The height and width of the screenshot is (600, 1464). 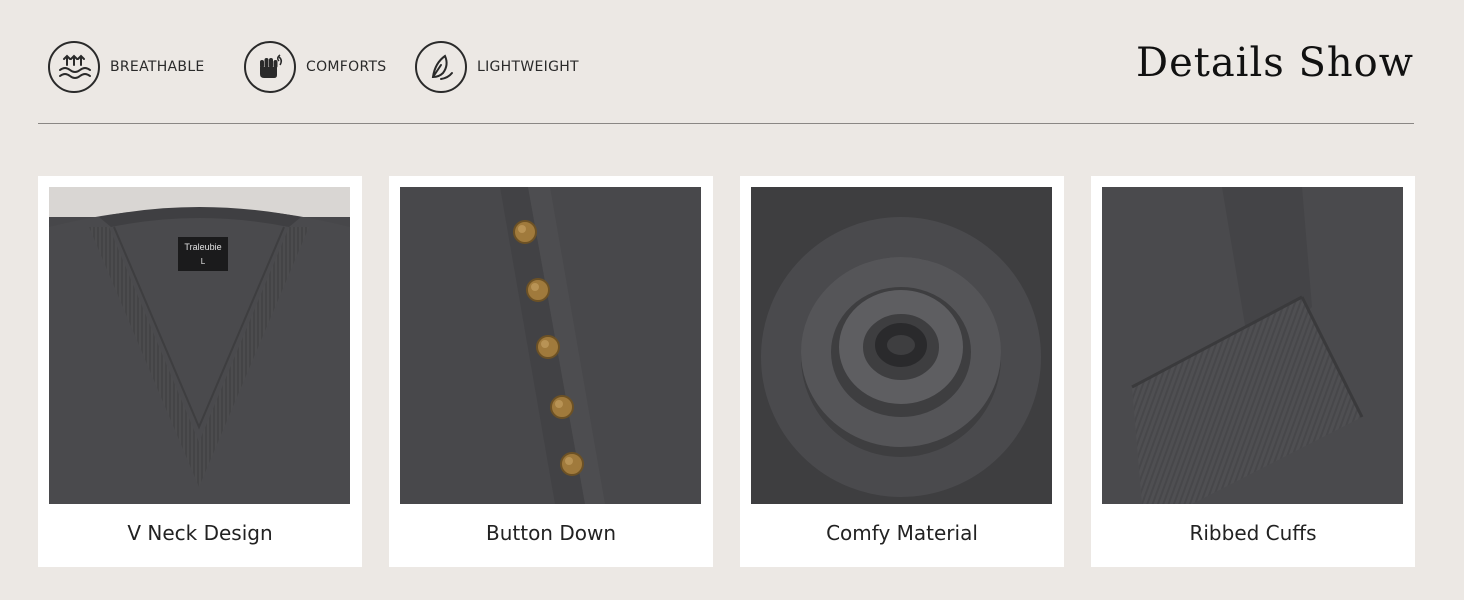 I want to click on feature-lightweight: LIGHTWEIGHT, so click(x=497, y=67).